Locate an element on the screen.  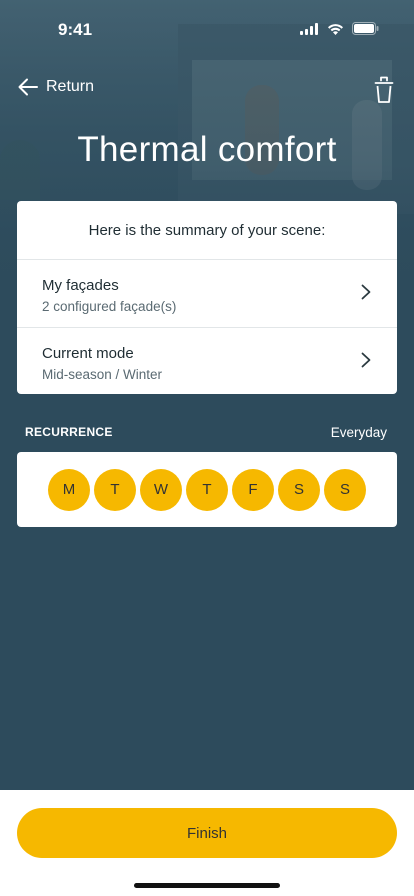
status-bar: 9:41 is located at coordinates (207, 30).